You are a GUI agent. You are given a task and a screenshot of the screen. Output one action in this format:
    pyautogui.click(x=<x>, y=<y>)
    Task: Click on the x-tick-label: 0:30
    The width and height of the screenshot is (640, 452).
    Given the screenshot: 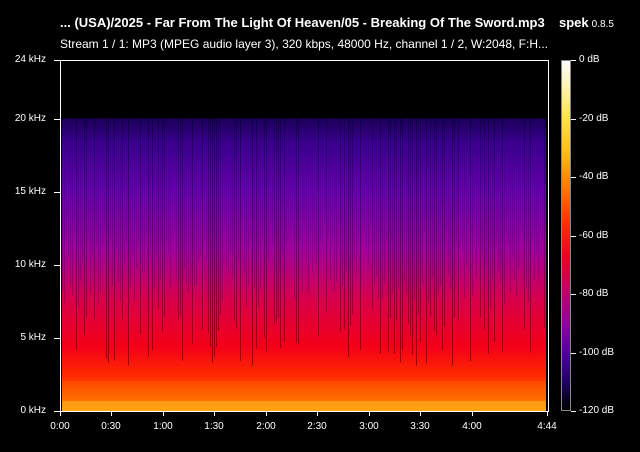 What is the action you would take?
    pyautogui.click(x=111, y=426)
    